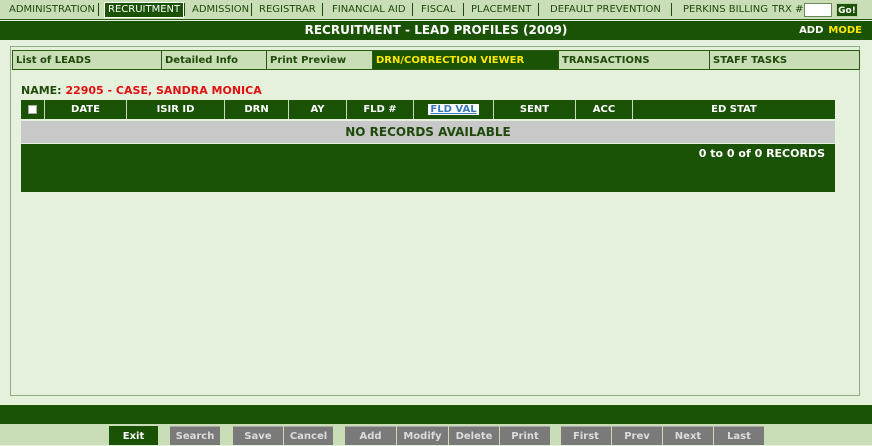  I want to click on nav-item-placement: PLACEMENT, so click(501, 10).